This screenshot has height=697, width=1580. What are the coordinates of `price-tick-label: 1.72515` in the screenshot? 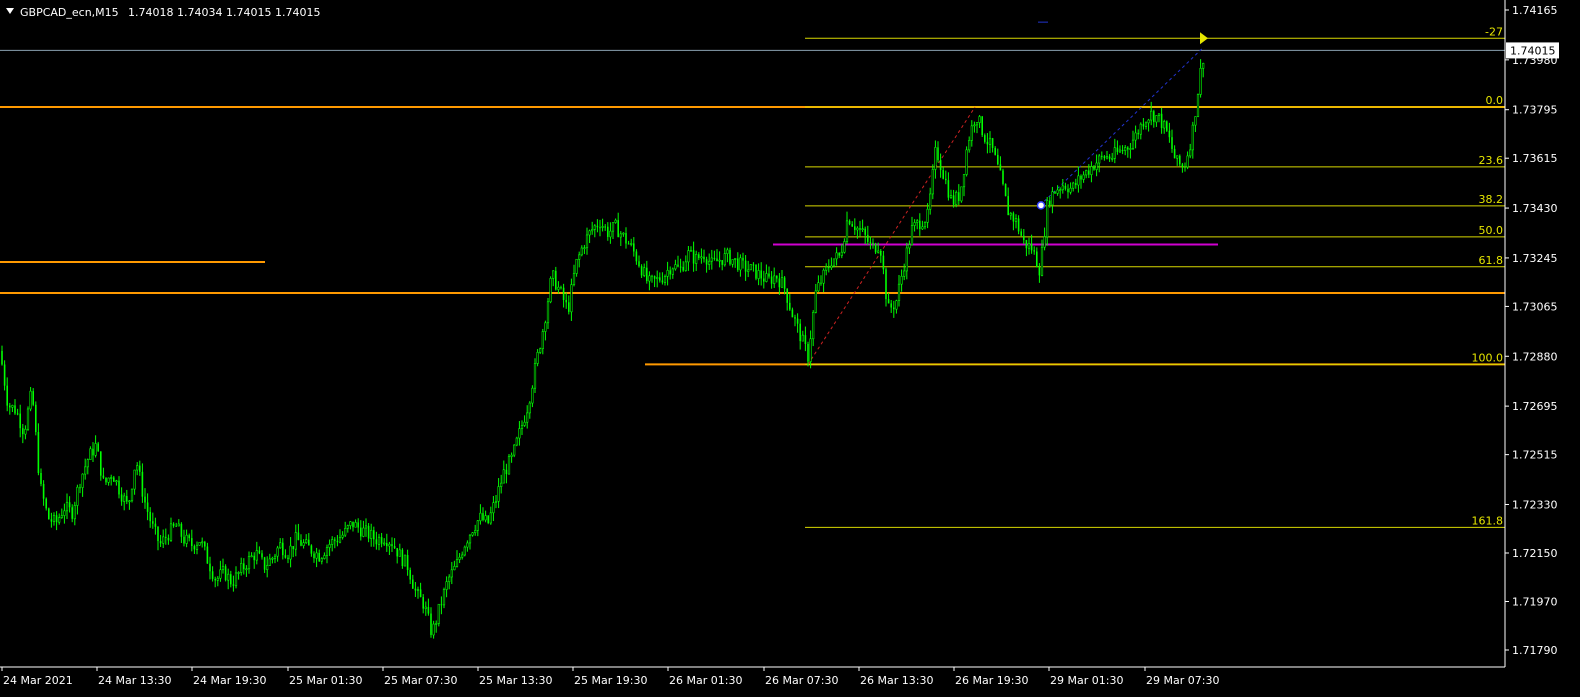 It's located at (1535, 455).